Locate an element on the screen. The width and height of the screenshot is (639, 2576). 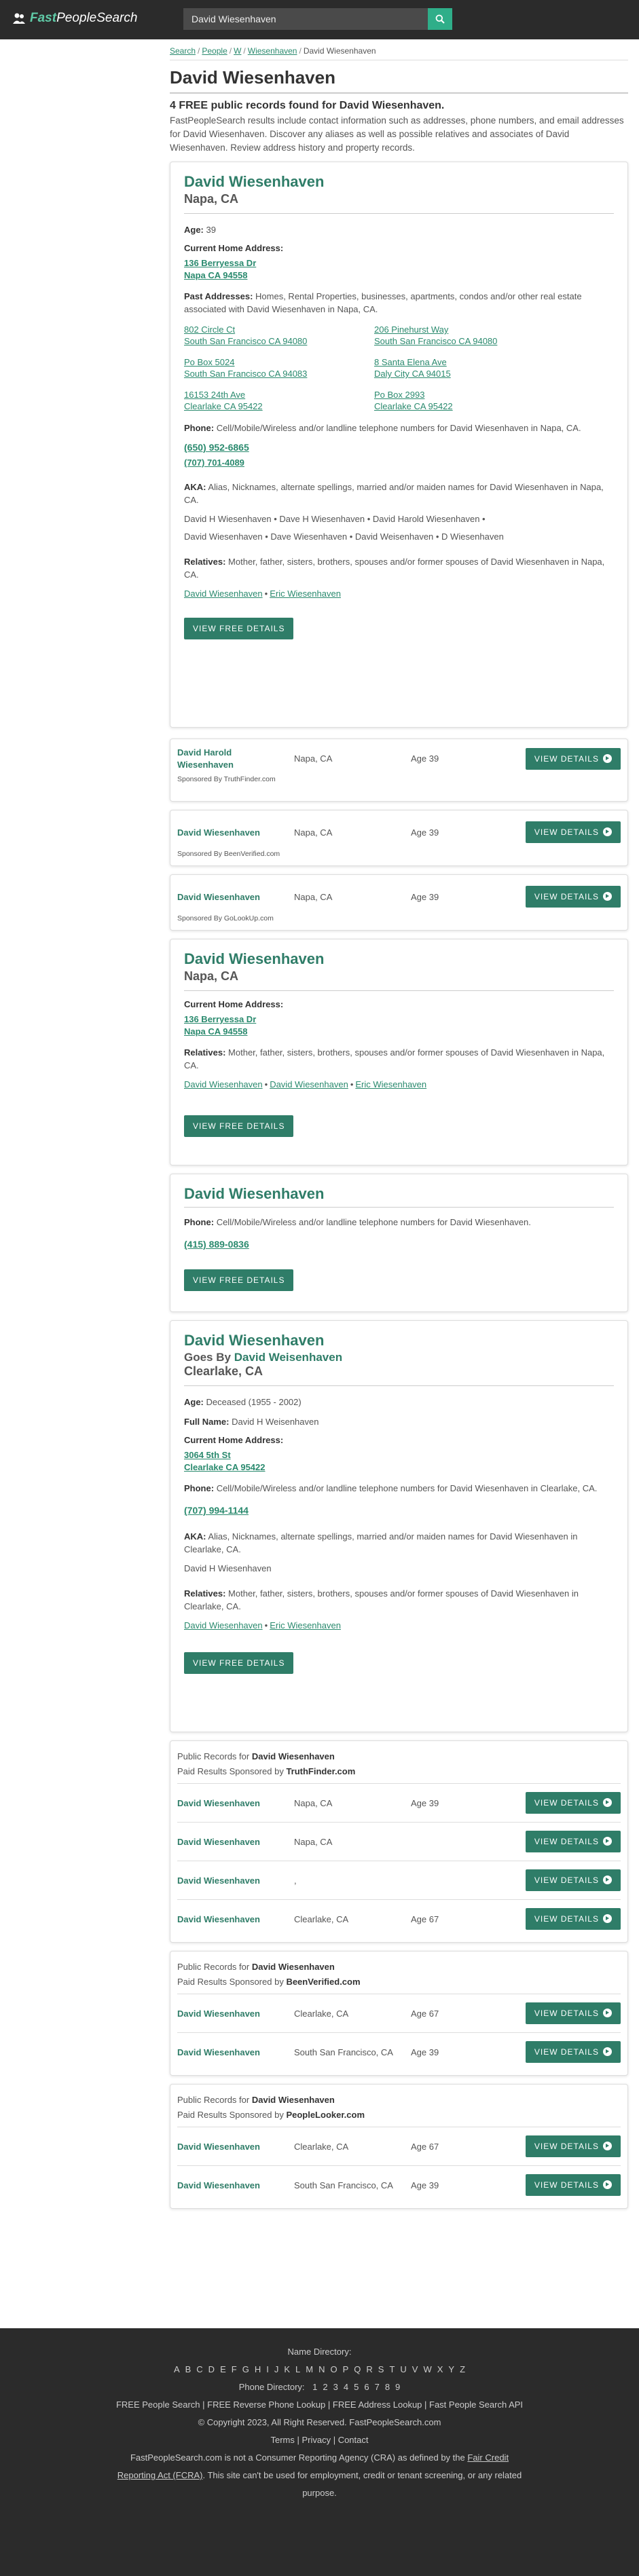
past-address: Po Box 5024 South San Francisco CA 94083 is located at coordinates (279, 367).